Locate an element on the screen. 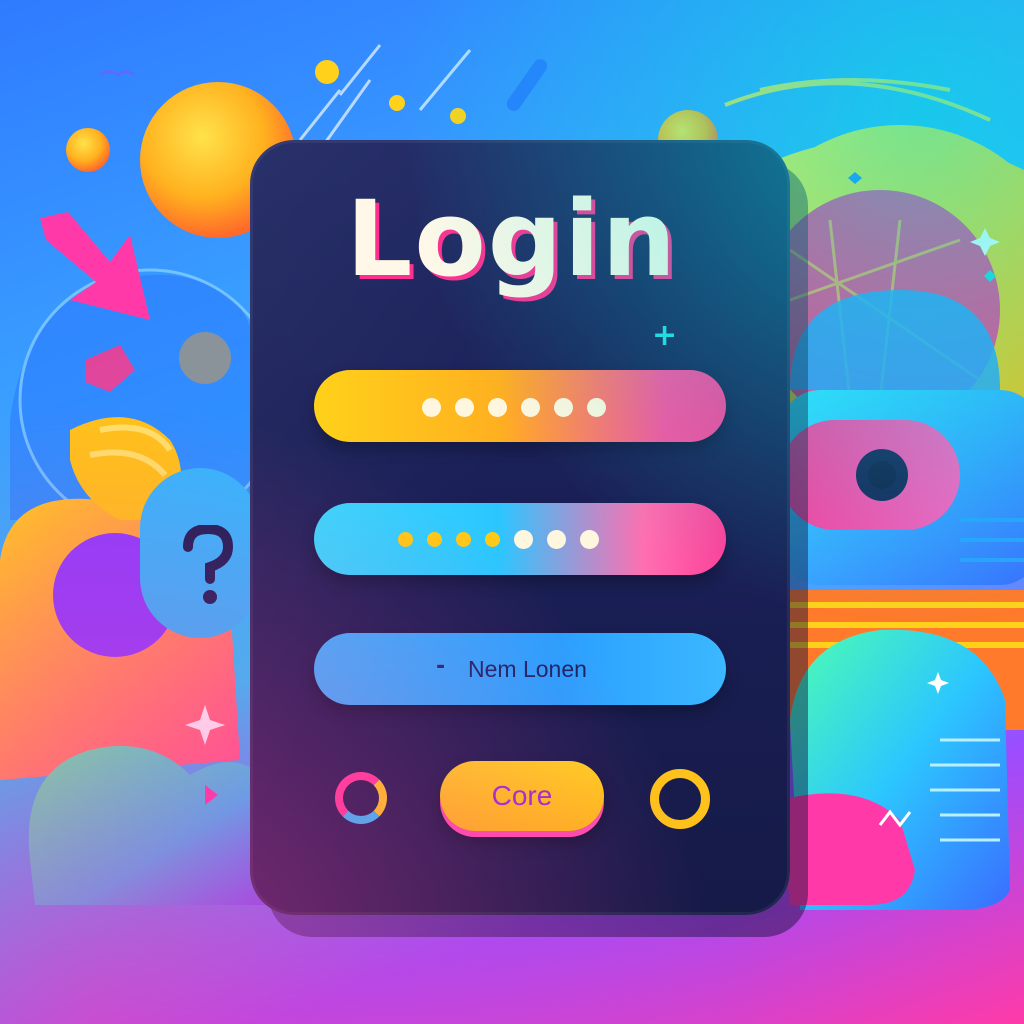 Image resolution: width=1024 pixels, height=1024 pixels. core-button: Core is located at coordinates (522, 796).